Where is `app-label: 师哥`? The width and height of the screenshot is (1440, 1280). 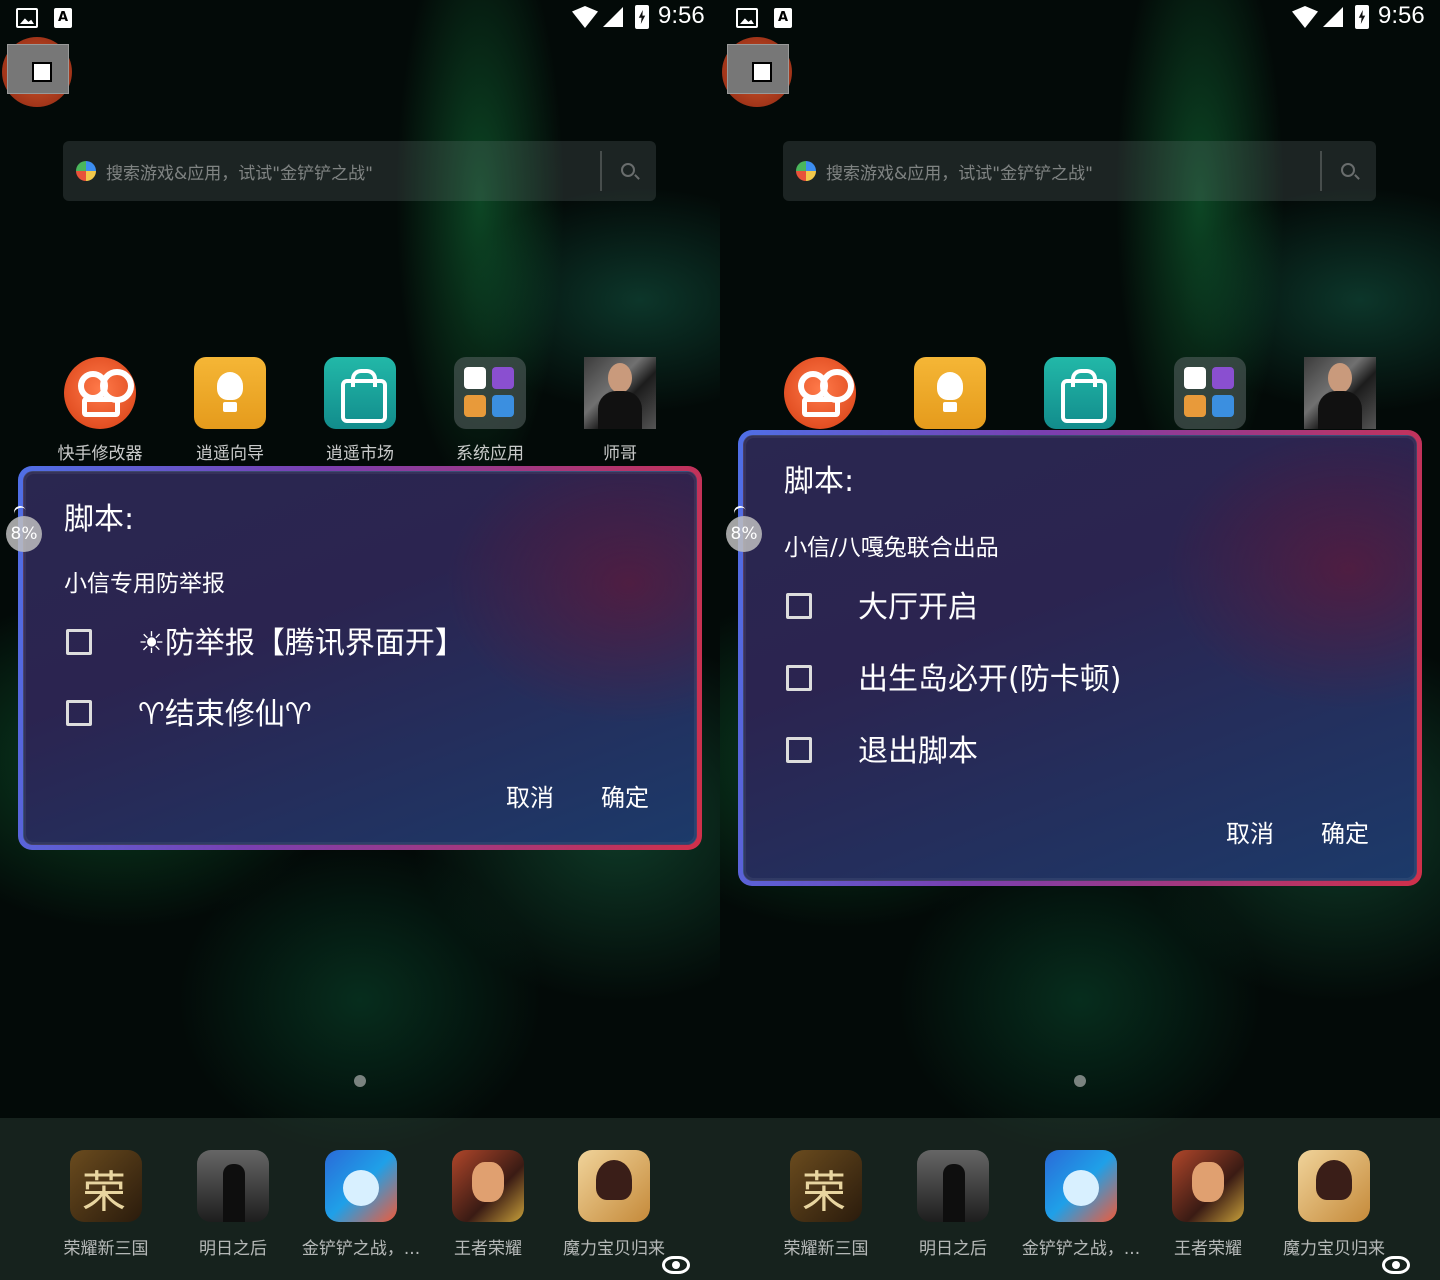 app-label: 师哥 is located at coordinates (620, 454).